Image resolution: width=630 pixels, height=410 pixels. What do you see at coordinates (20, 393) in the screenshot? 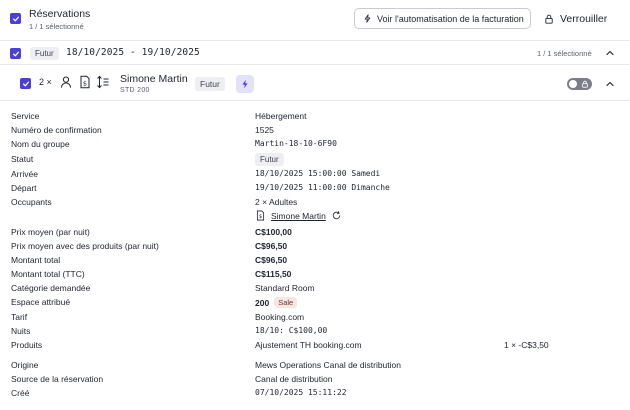
I see `detail-label: Créé` at bounding box center [20, 393].